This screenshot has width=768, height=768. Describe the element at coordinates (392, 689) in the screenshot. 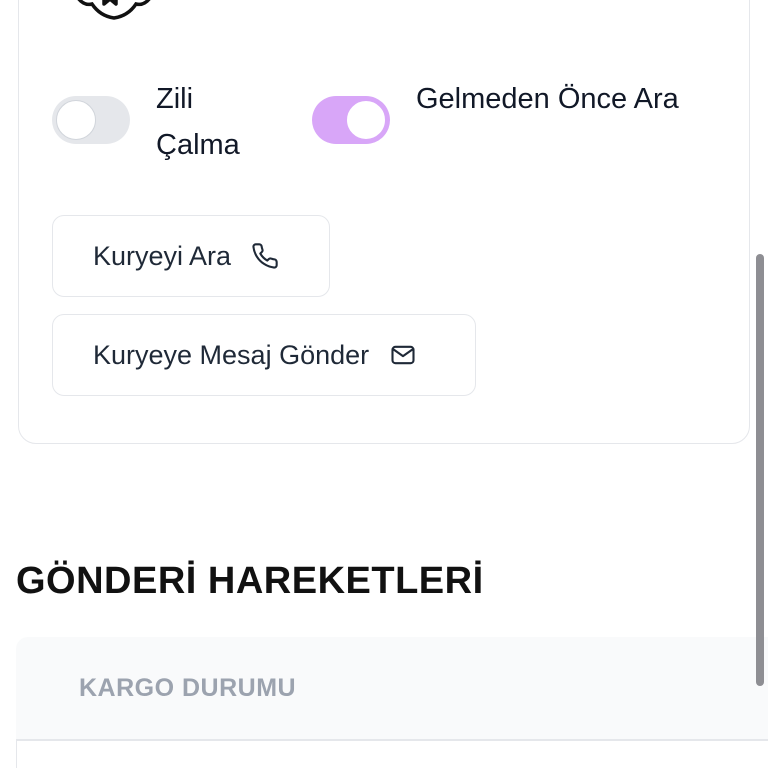

I see `table-header: KARGO DURUMU` at that location.